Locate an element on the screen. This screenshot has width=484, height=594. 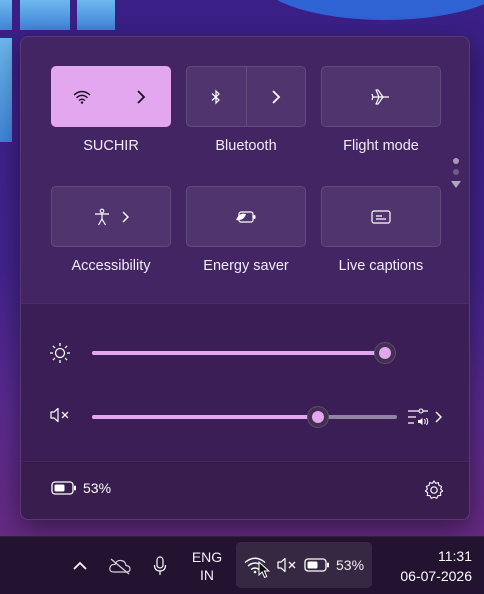
chevron-up-icon is located at coordinates (80, 565).